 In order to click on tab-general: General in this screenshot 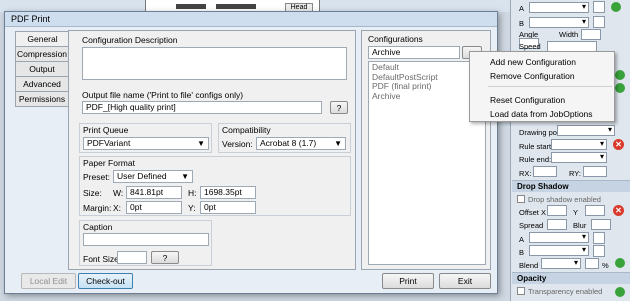, I will do `click(42, 39)`.